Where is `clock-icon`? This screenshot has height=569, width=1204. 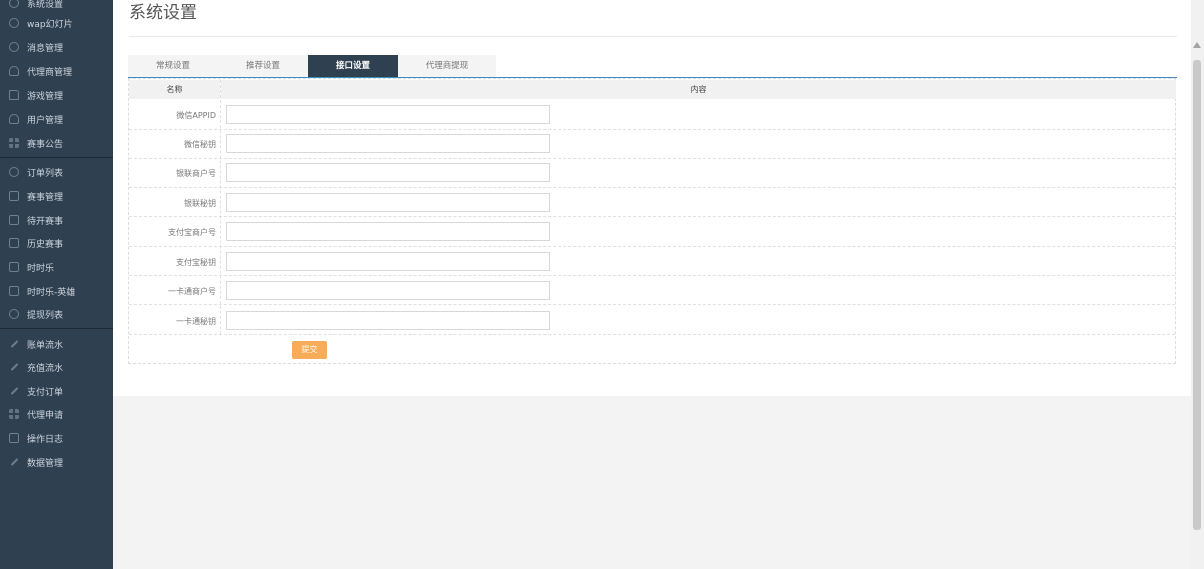
clock-icon is located at coordinates (14, 172).